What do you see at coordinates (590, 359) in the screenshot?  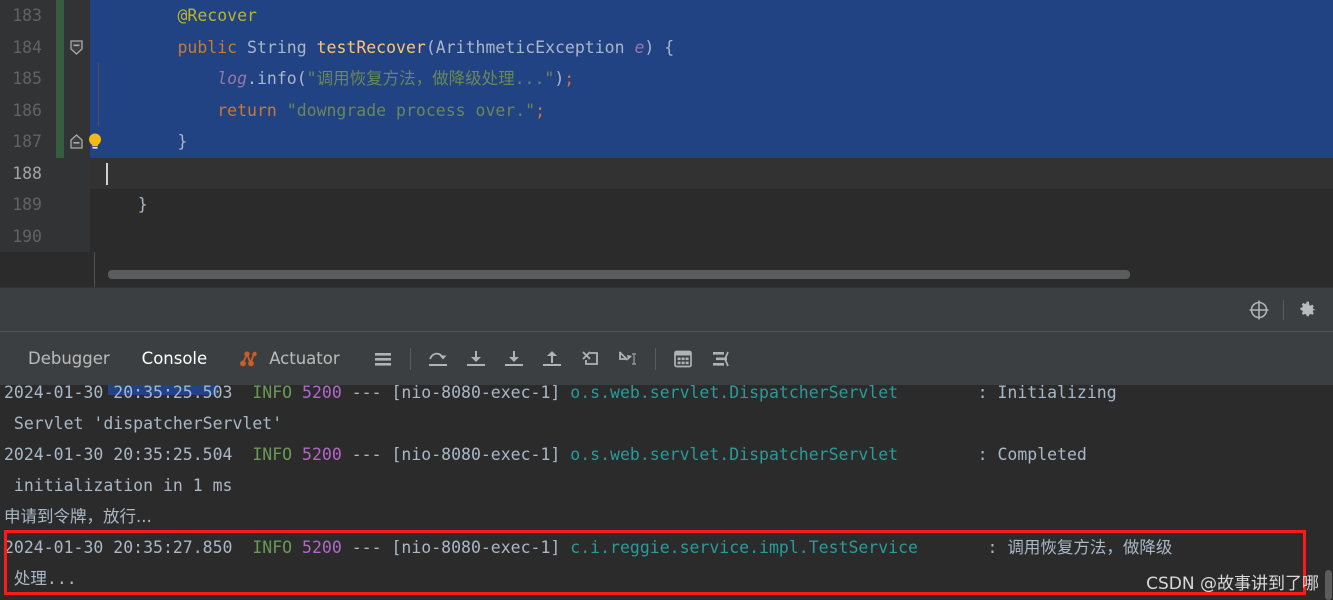 I see `drop-frame-icon` at bounding box center [590, 359].